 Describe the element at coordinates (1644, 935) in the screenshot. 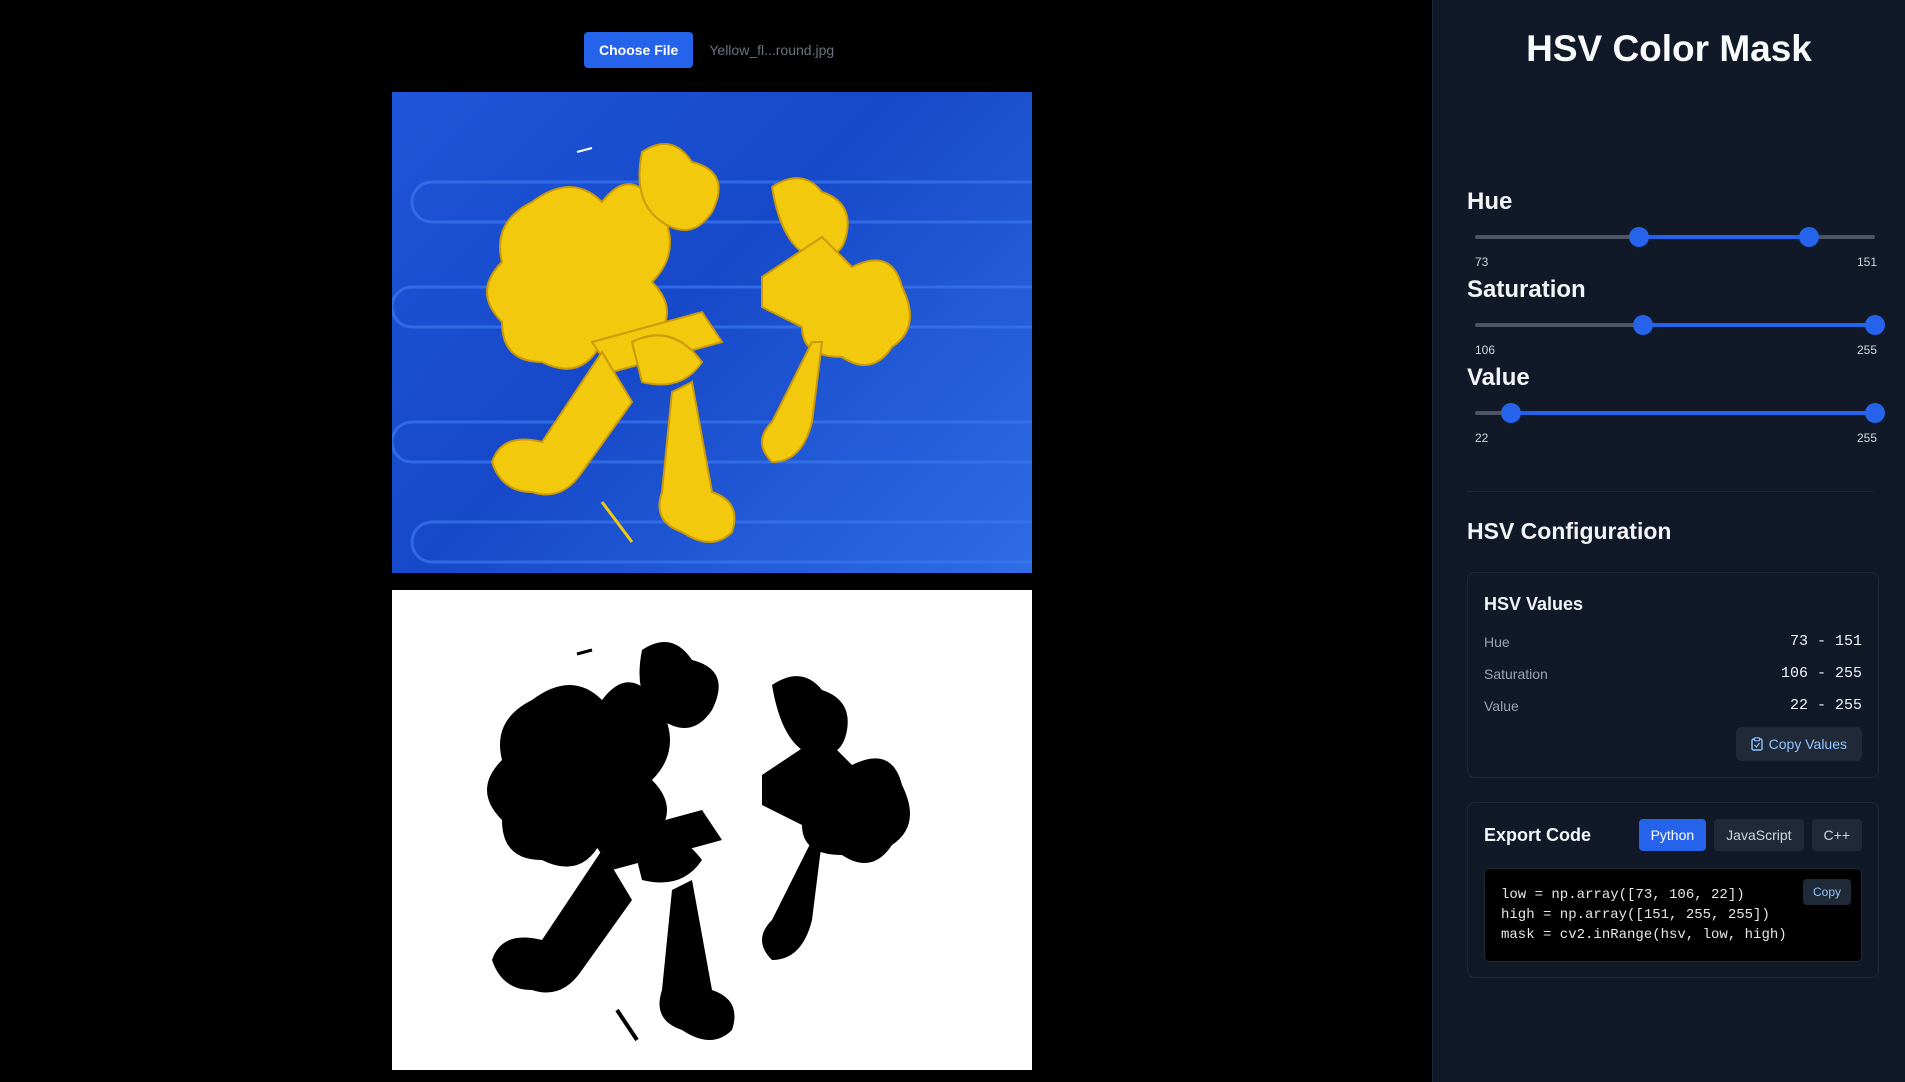

I see `code-line: mask = cv2.inRange(hsv, low, high)` at that location.